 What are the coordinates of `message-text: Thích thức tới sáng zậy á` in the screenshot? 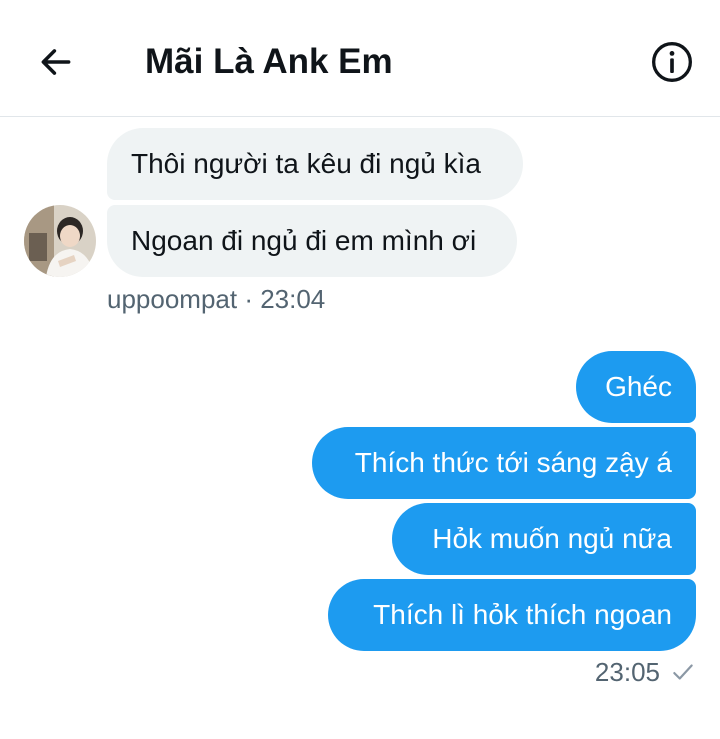 It's located at (513, 462).